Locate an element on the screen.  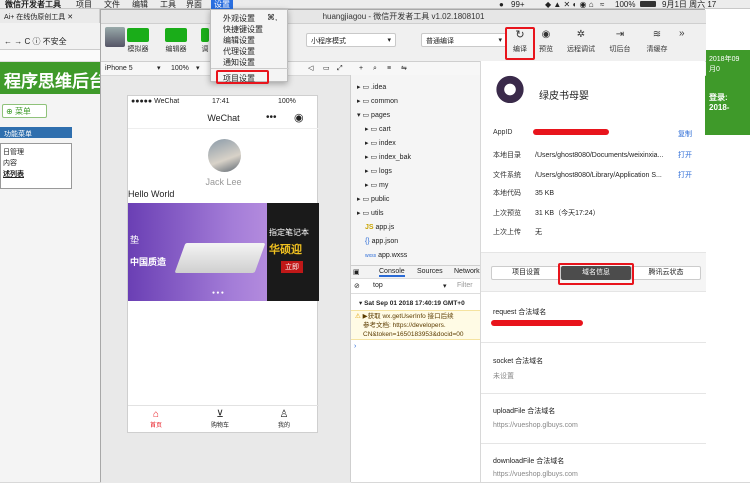
eye-icon: ◉ is located at coordinates (546, 34).